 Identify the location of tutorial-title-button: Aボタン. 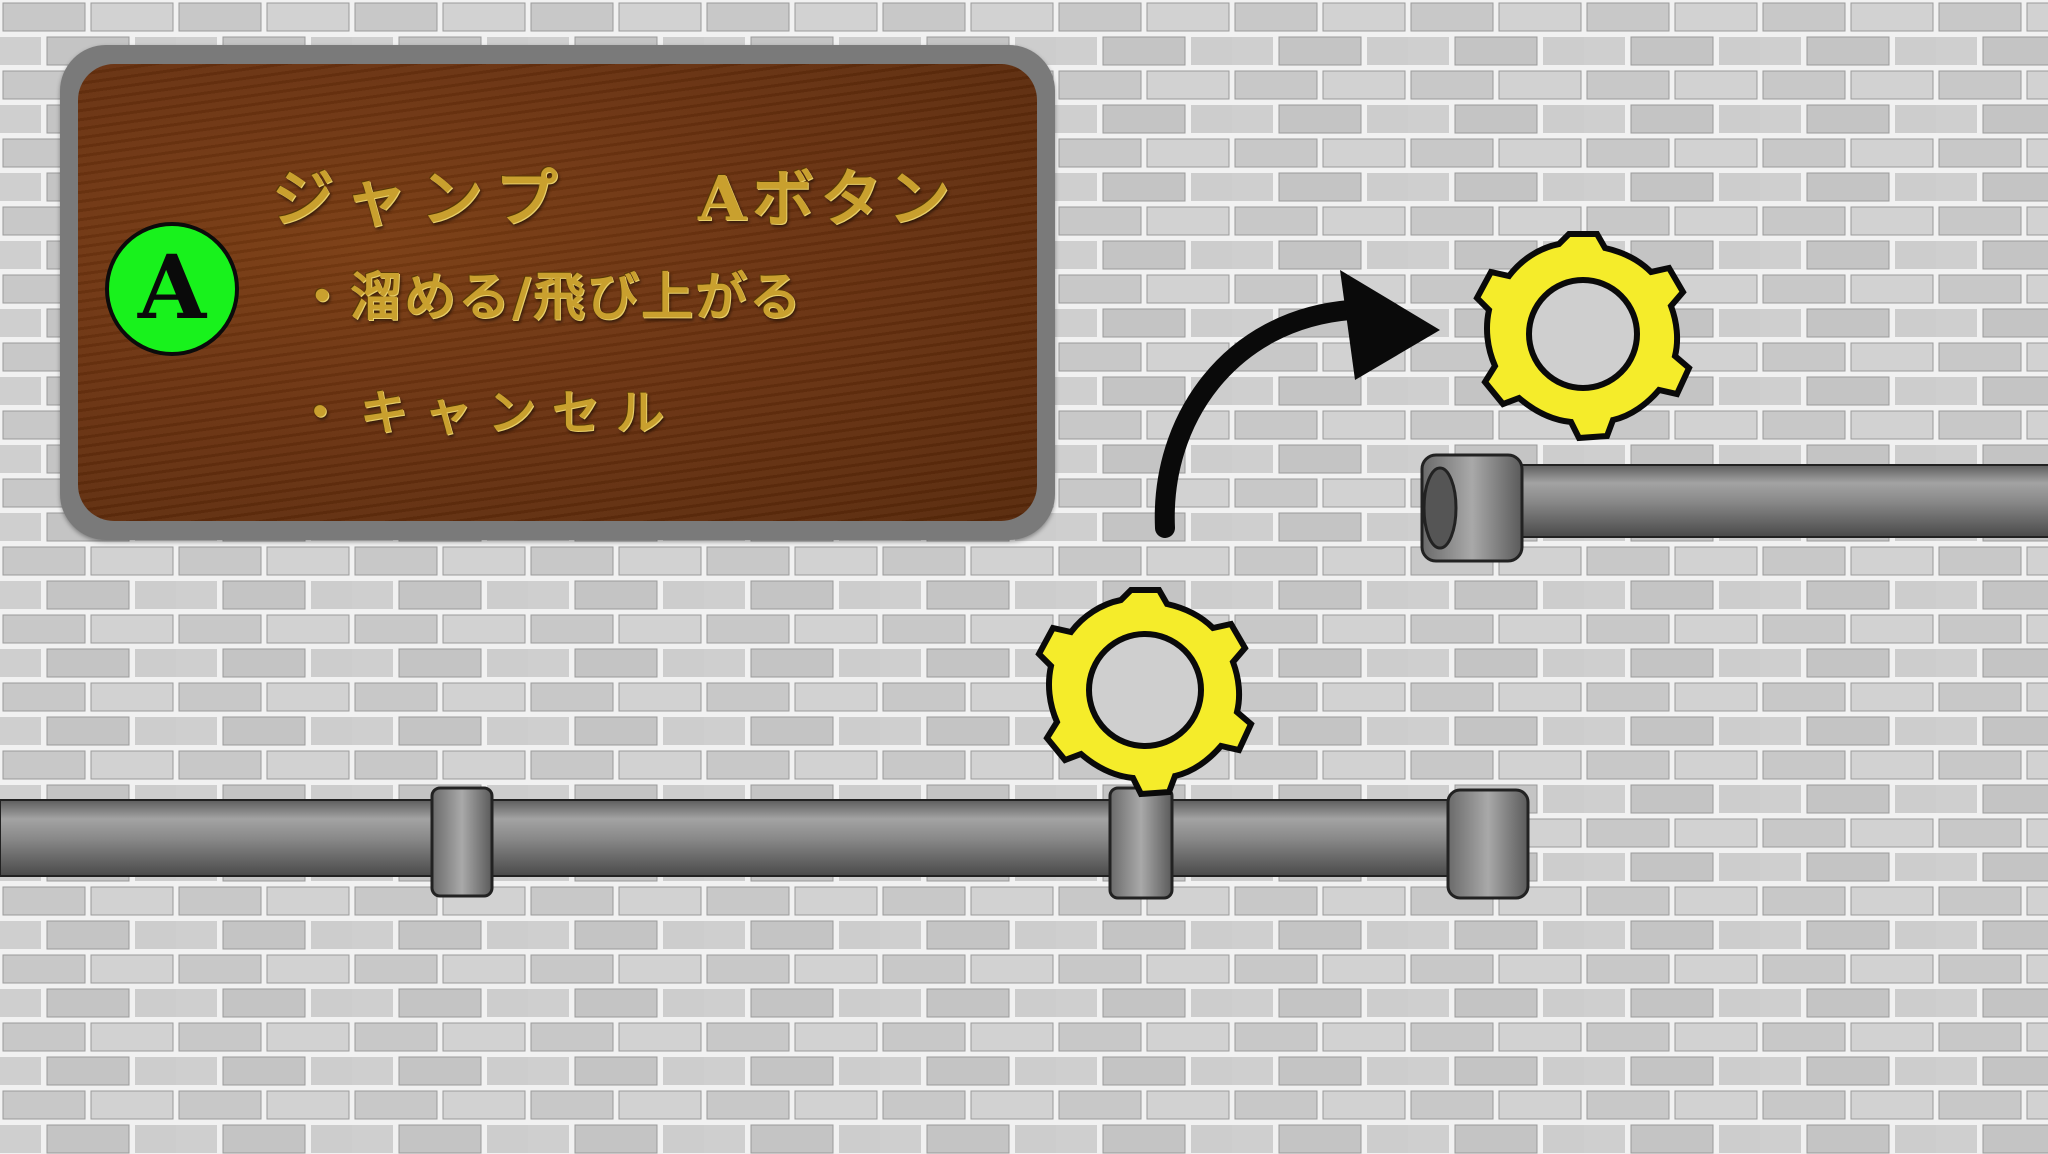
(827, 198).